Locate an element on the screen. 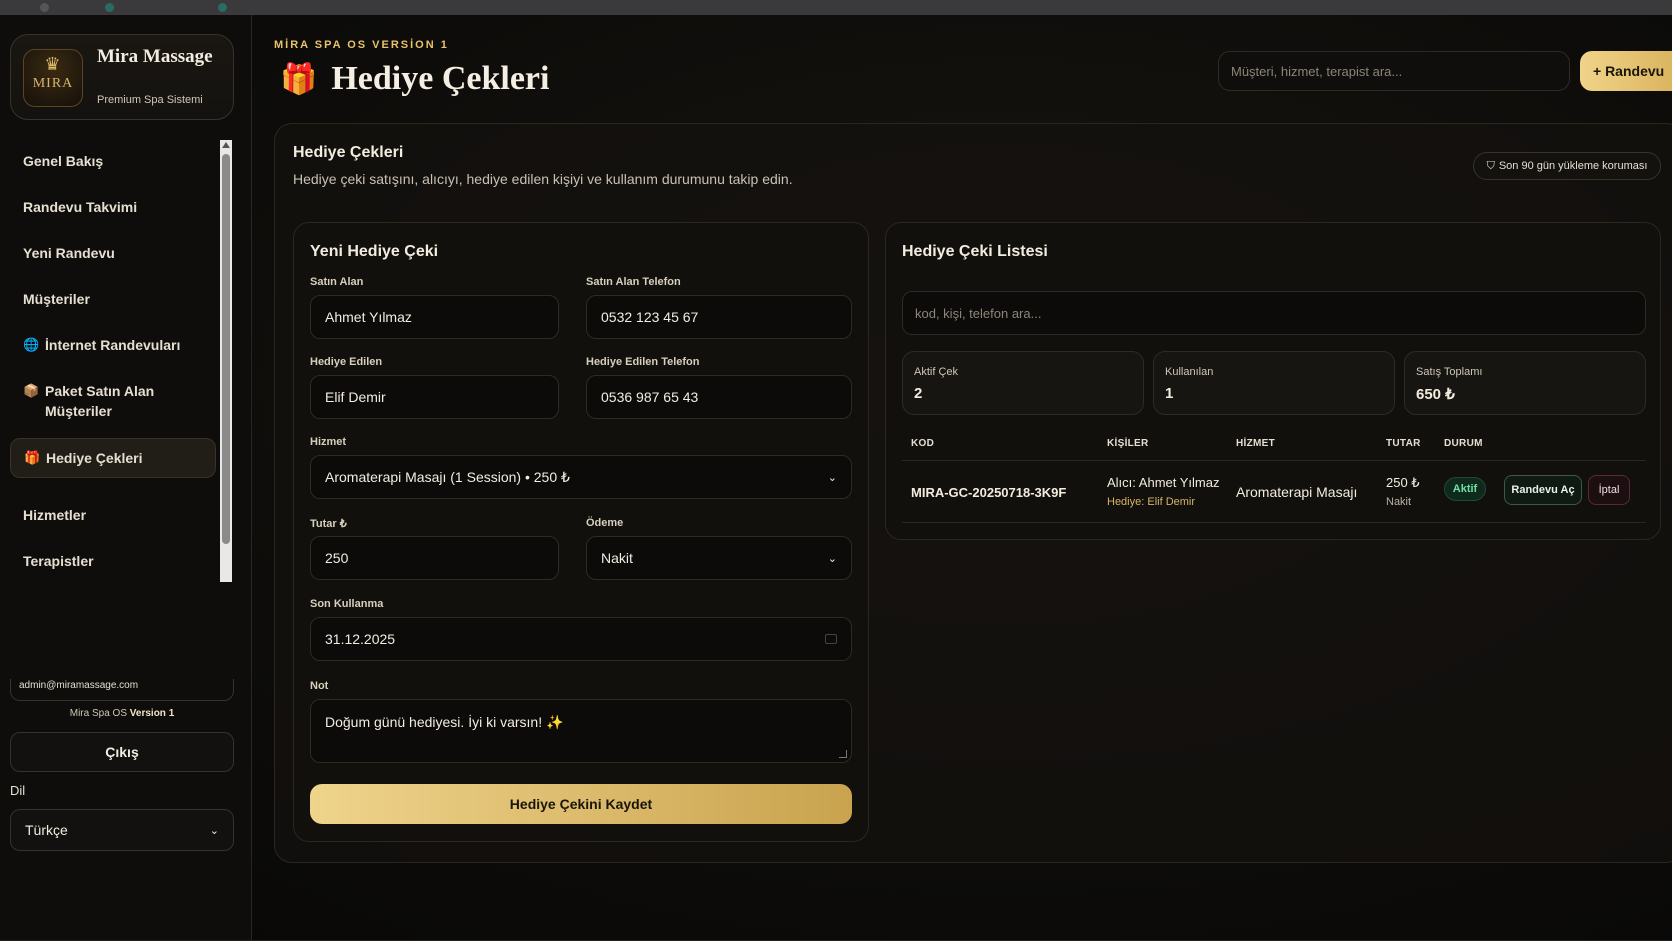 The height and width of the screenshot is (941, 1672). amount-field: 250 is located at coordinates (434, 558).